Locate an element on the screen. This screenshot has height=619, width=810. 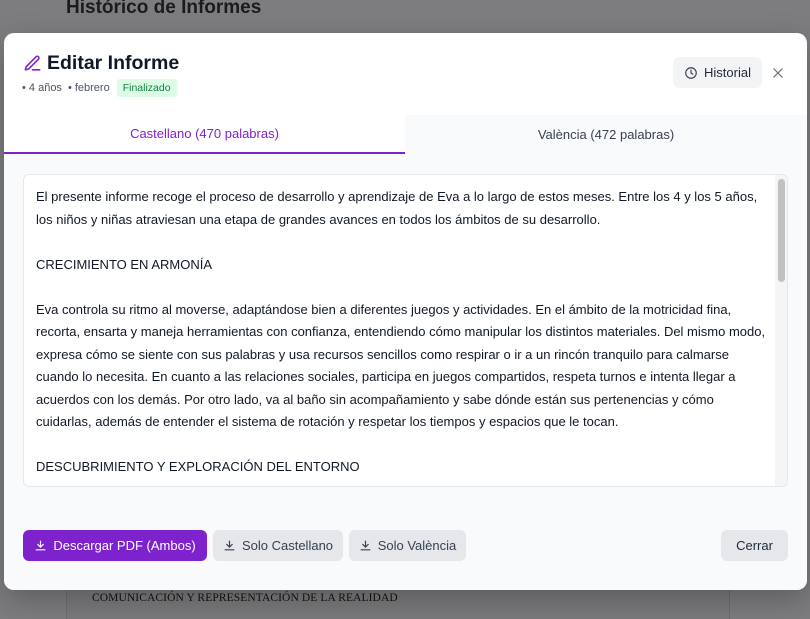
download-castellano-button: Solo Castellano is located at coordinates (278, 545).